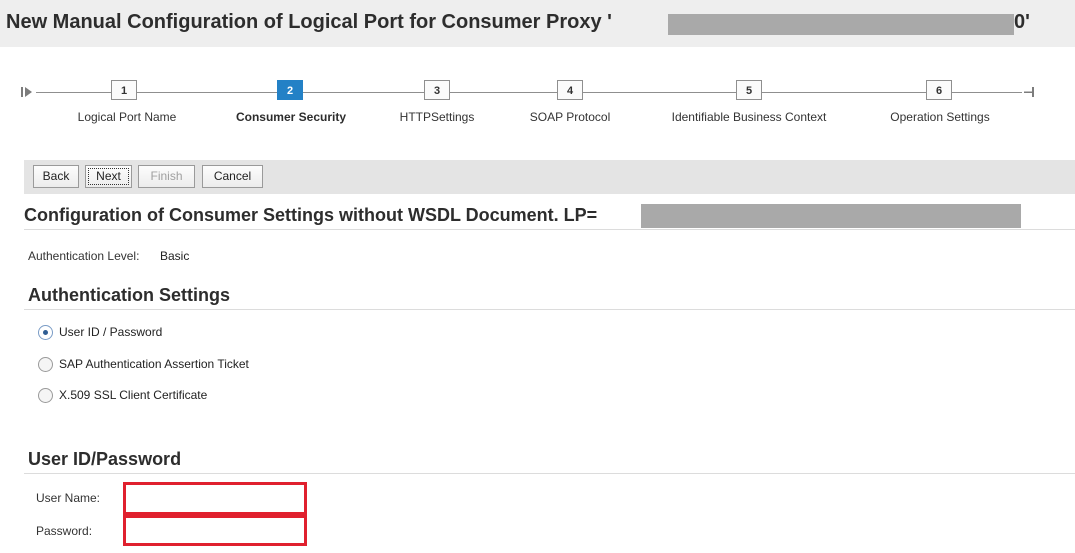 The height and width of the screenshot is (553, 1075). I want to click on back-button: Back, so click(56, 176).